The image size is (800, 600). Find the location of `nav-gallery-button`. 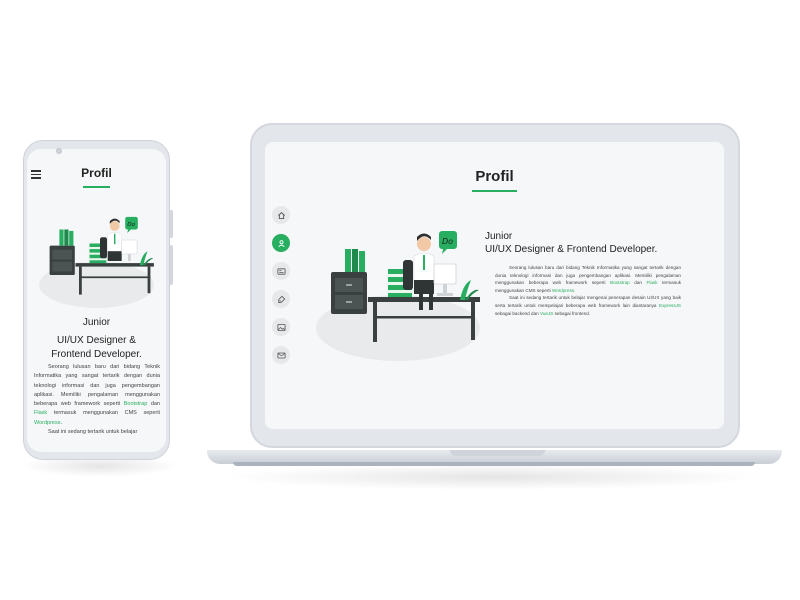

nav-gallery-button is located at coordinates (281, 327).